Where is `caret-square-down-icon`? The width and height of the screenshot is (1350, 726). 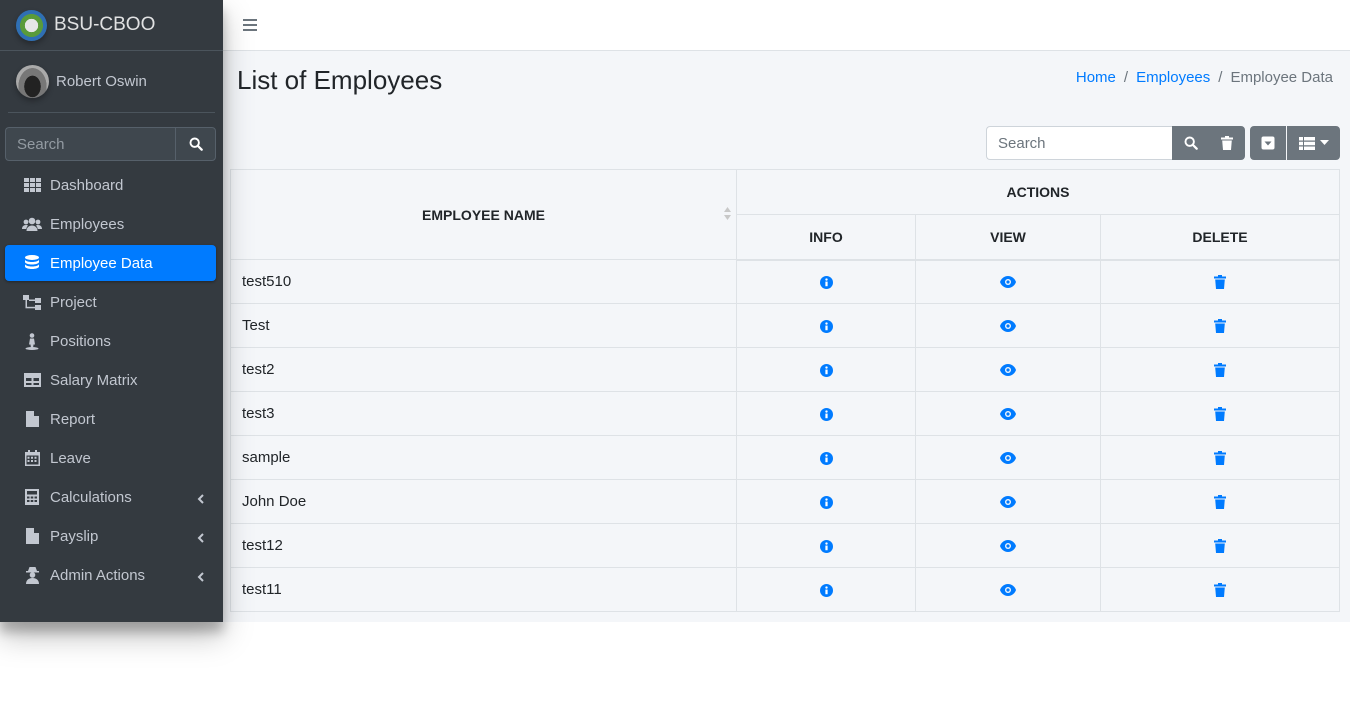
caret-square-down-icon is located at coordinates (1268, 143).